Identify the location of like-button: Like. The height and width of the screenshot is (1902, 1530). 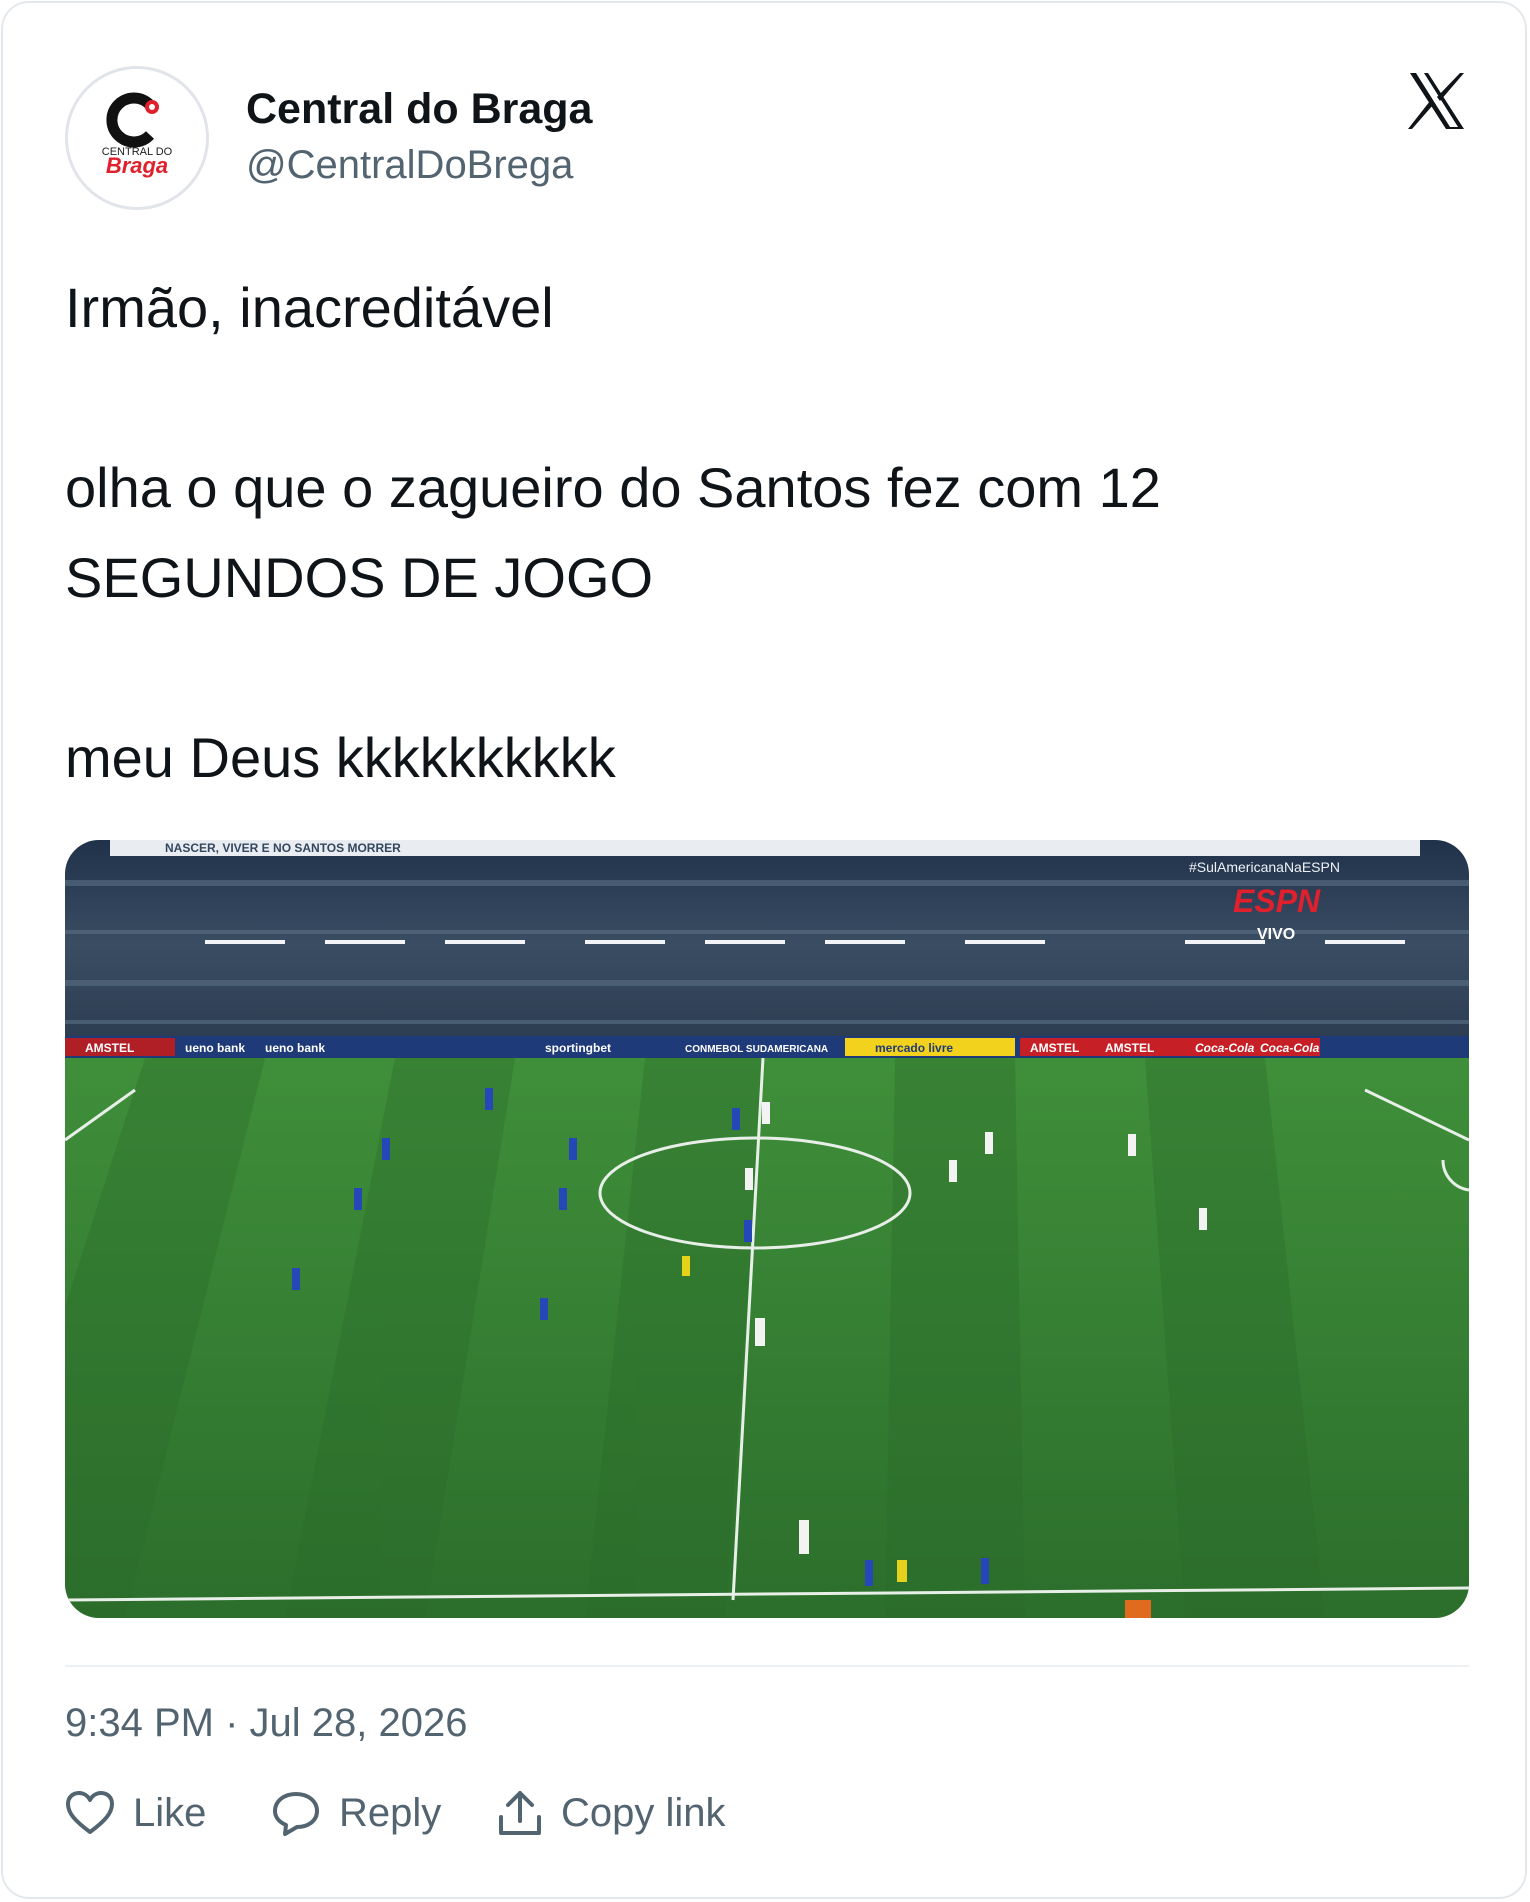
(135, 1813).